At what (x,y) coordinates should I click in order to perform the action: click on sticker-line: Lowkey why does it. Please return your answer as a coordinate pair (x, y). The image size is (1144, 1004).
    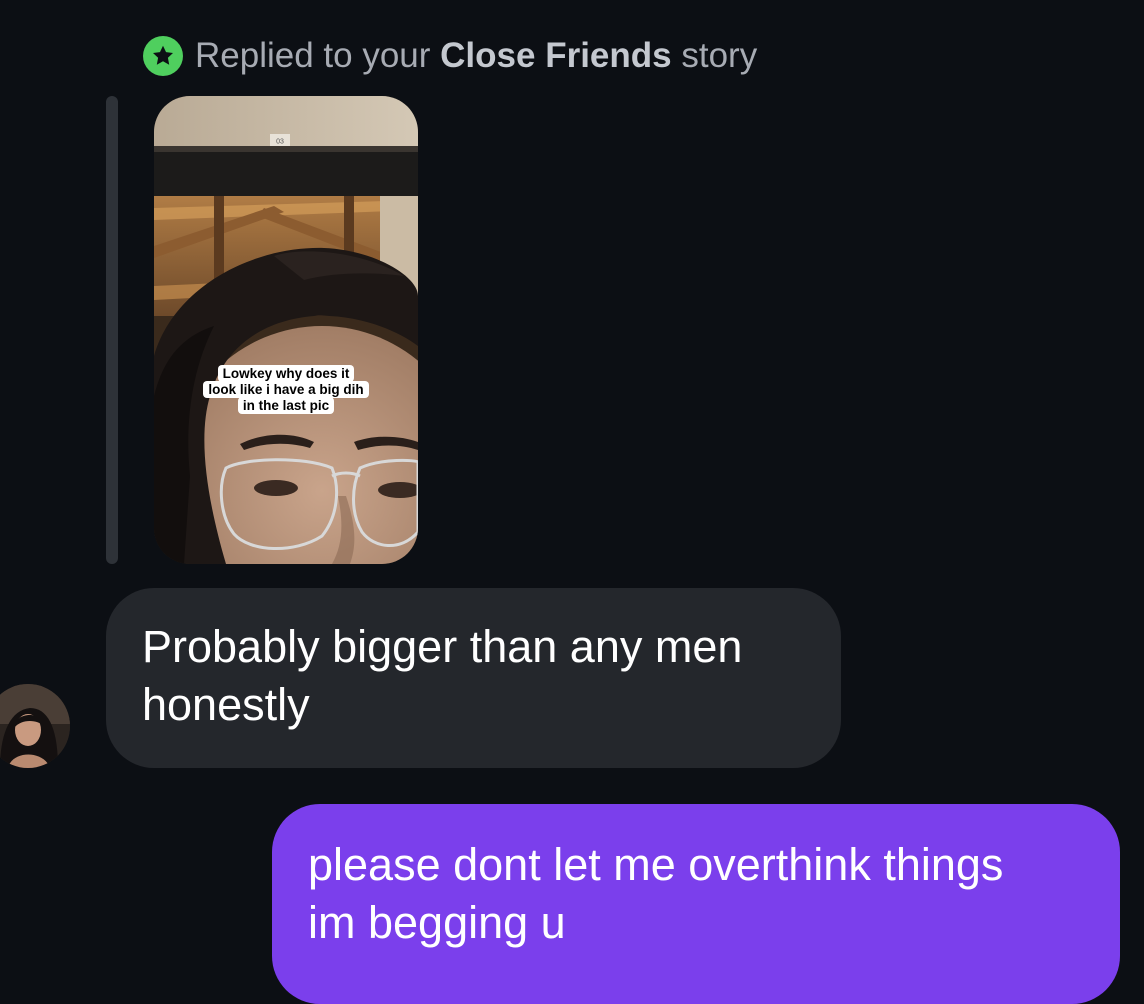
    Looking at the image, I should click on (286, 373).